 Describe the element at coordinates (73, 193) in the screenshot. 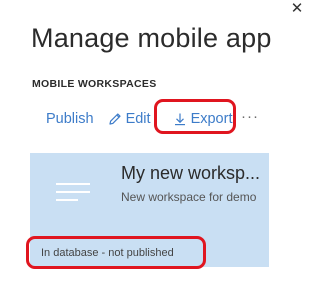

I see `list-lines-icon` at that location.